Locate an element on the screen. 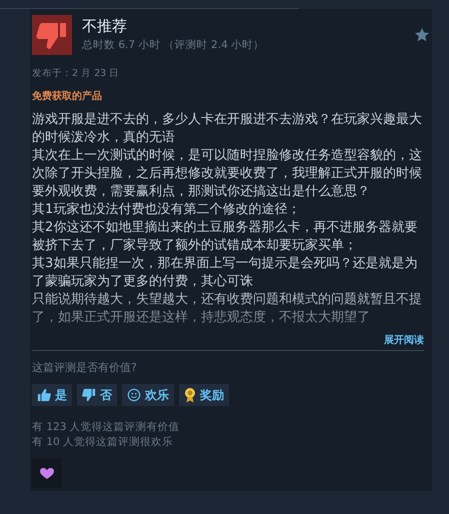 This screenshot has height=514, width=449. no-button: 否 is located at coordinates (97, 395).